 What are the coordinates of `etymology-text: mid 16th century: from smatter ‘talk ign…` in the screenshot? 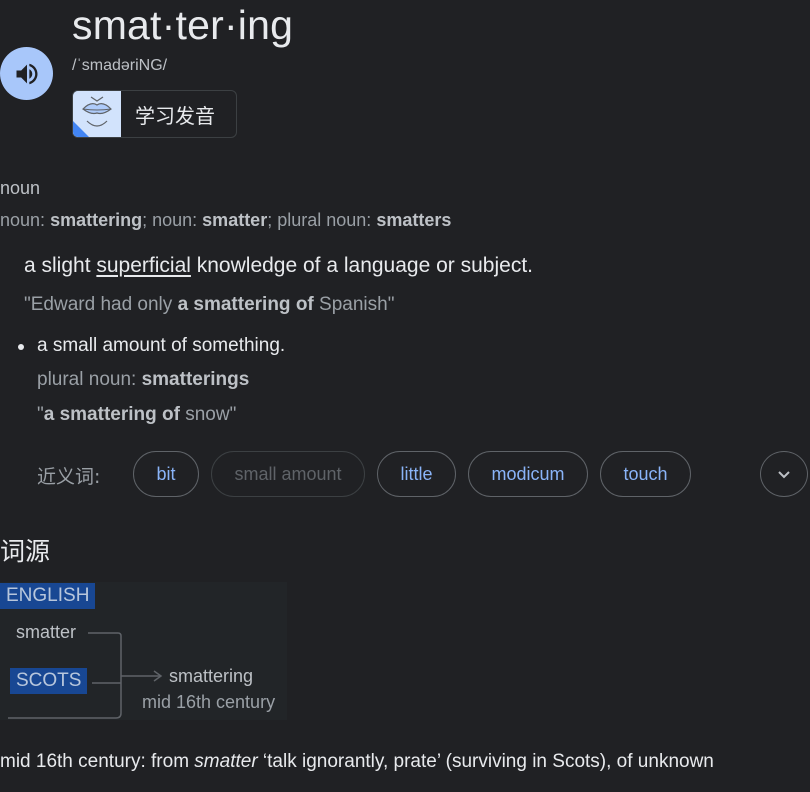 It's located at (357, 761).